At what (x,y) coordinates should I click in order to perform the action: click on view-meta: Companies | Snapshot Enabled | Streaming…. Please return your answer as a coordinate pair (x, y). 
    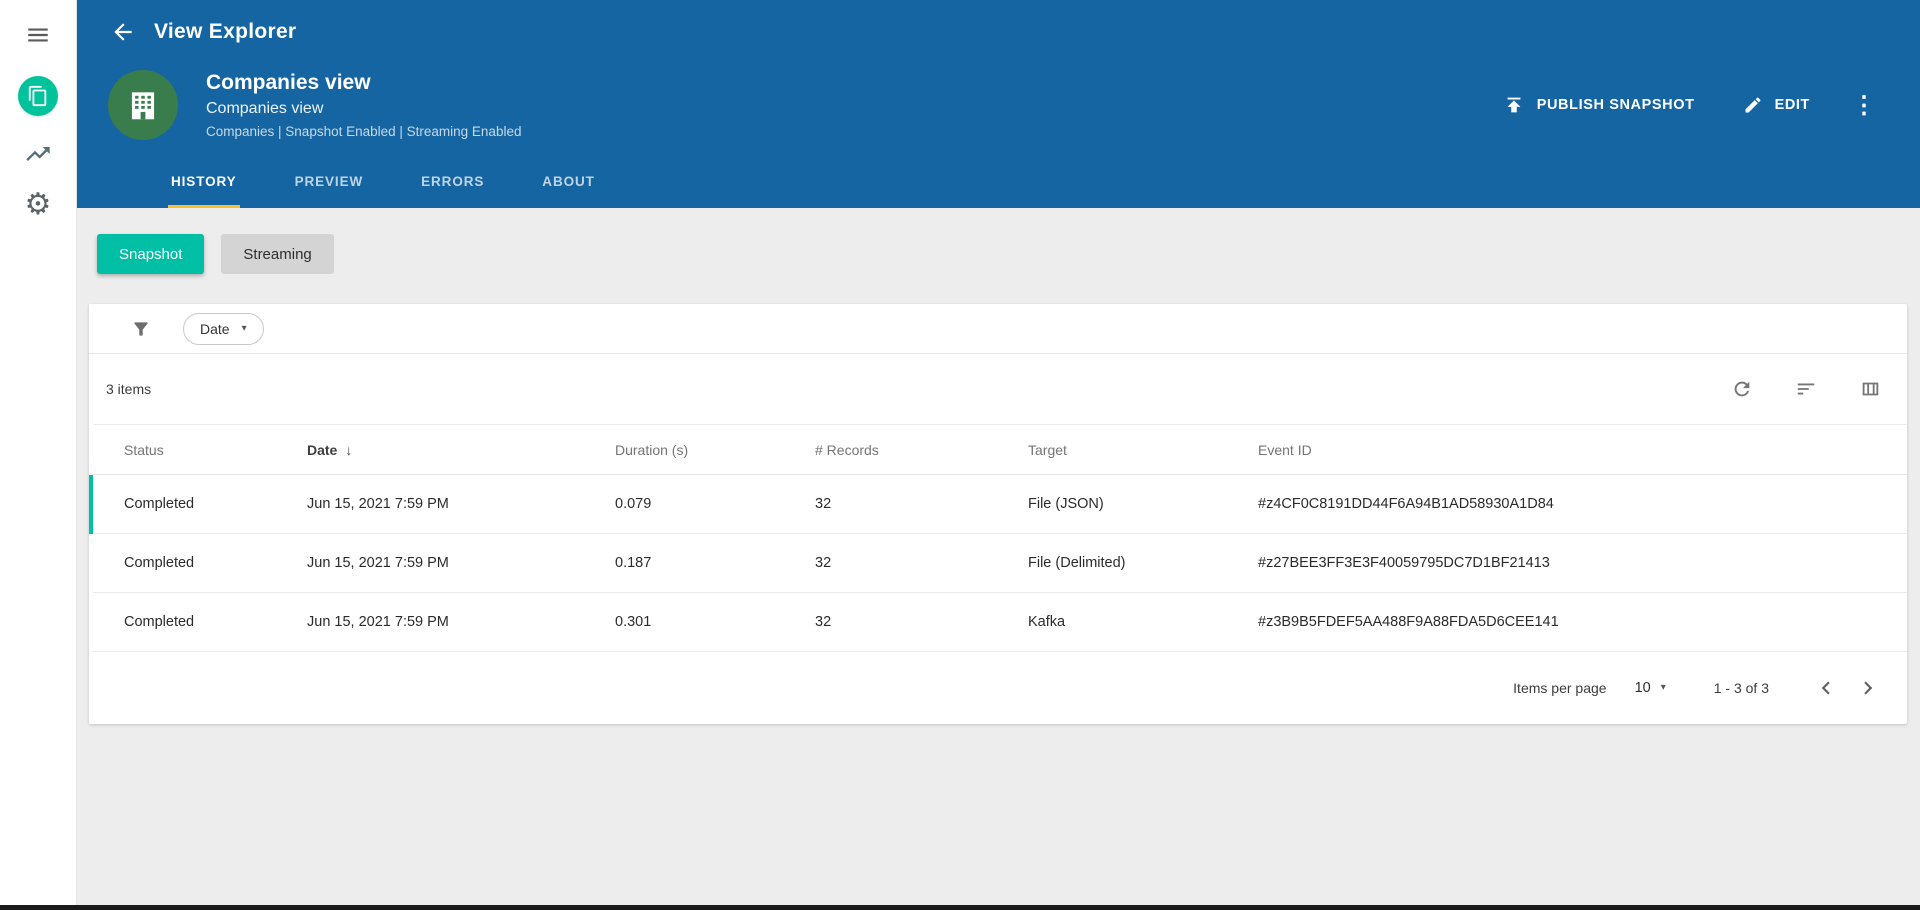
    Looking at the image, I should click on (364, 131).